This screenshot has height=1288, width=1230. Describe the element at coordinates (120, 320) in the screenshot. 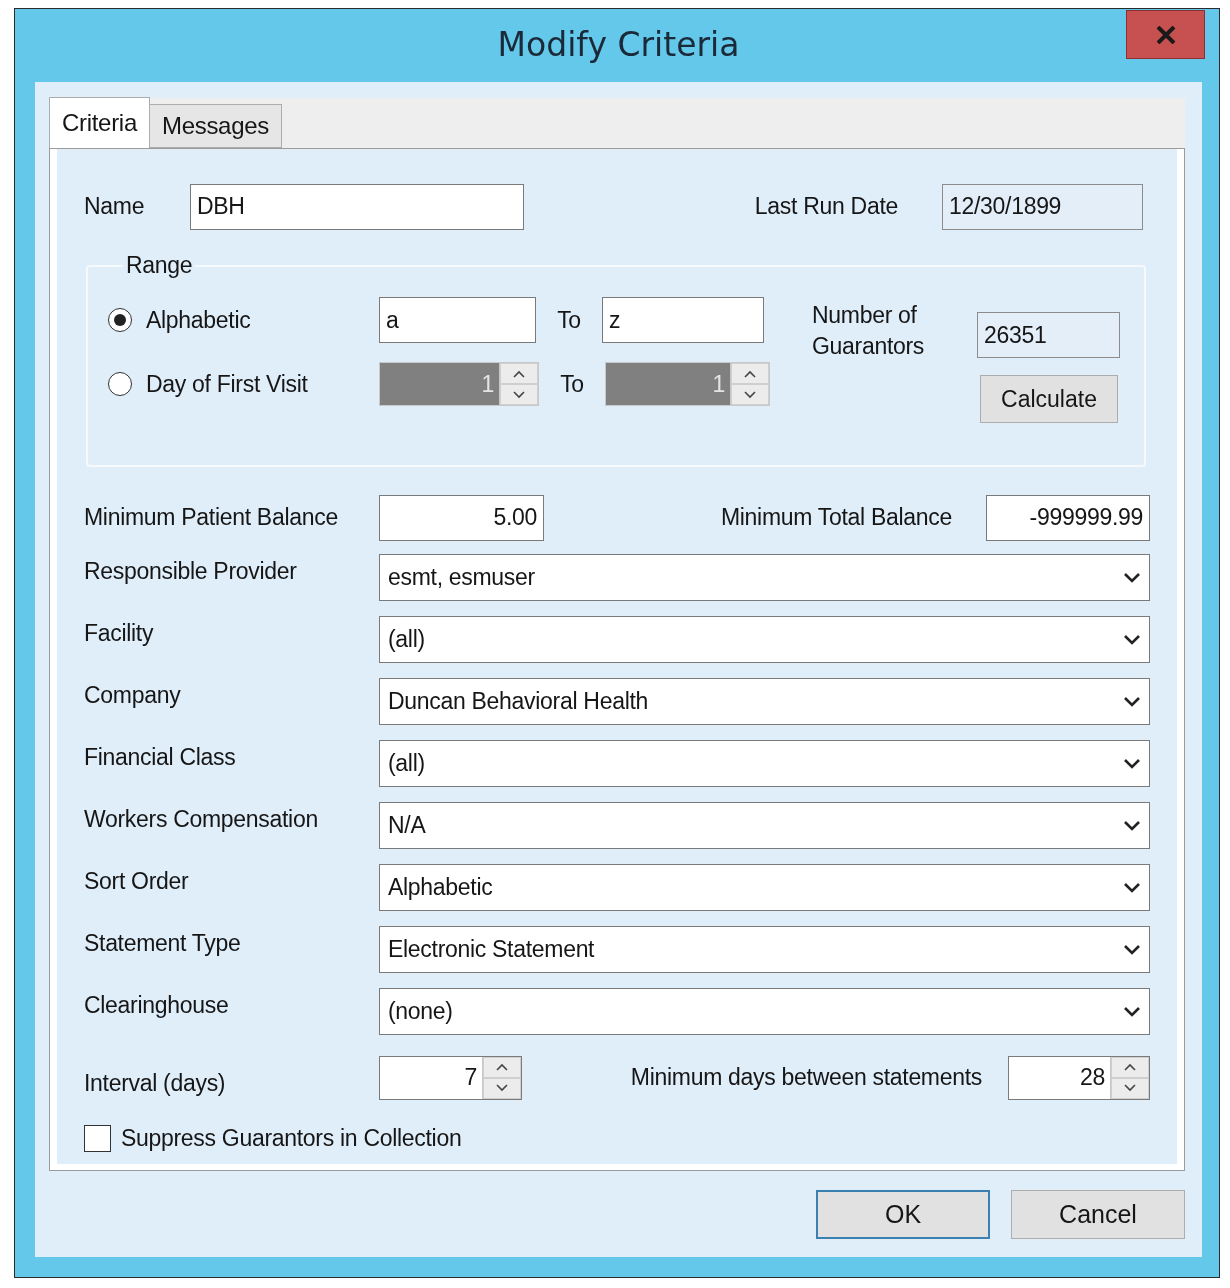

I see `radio-button` at that location.